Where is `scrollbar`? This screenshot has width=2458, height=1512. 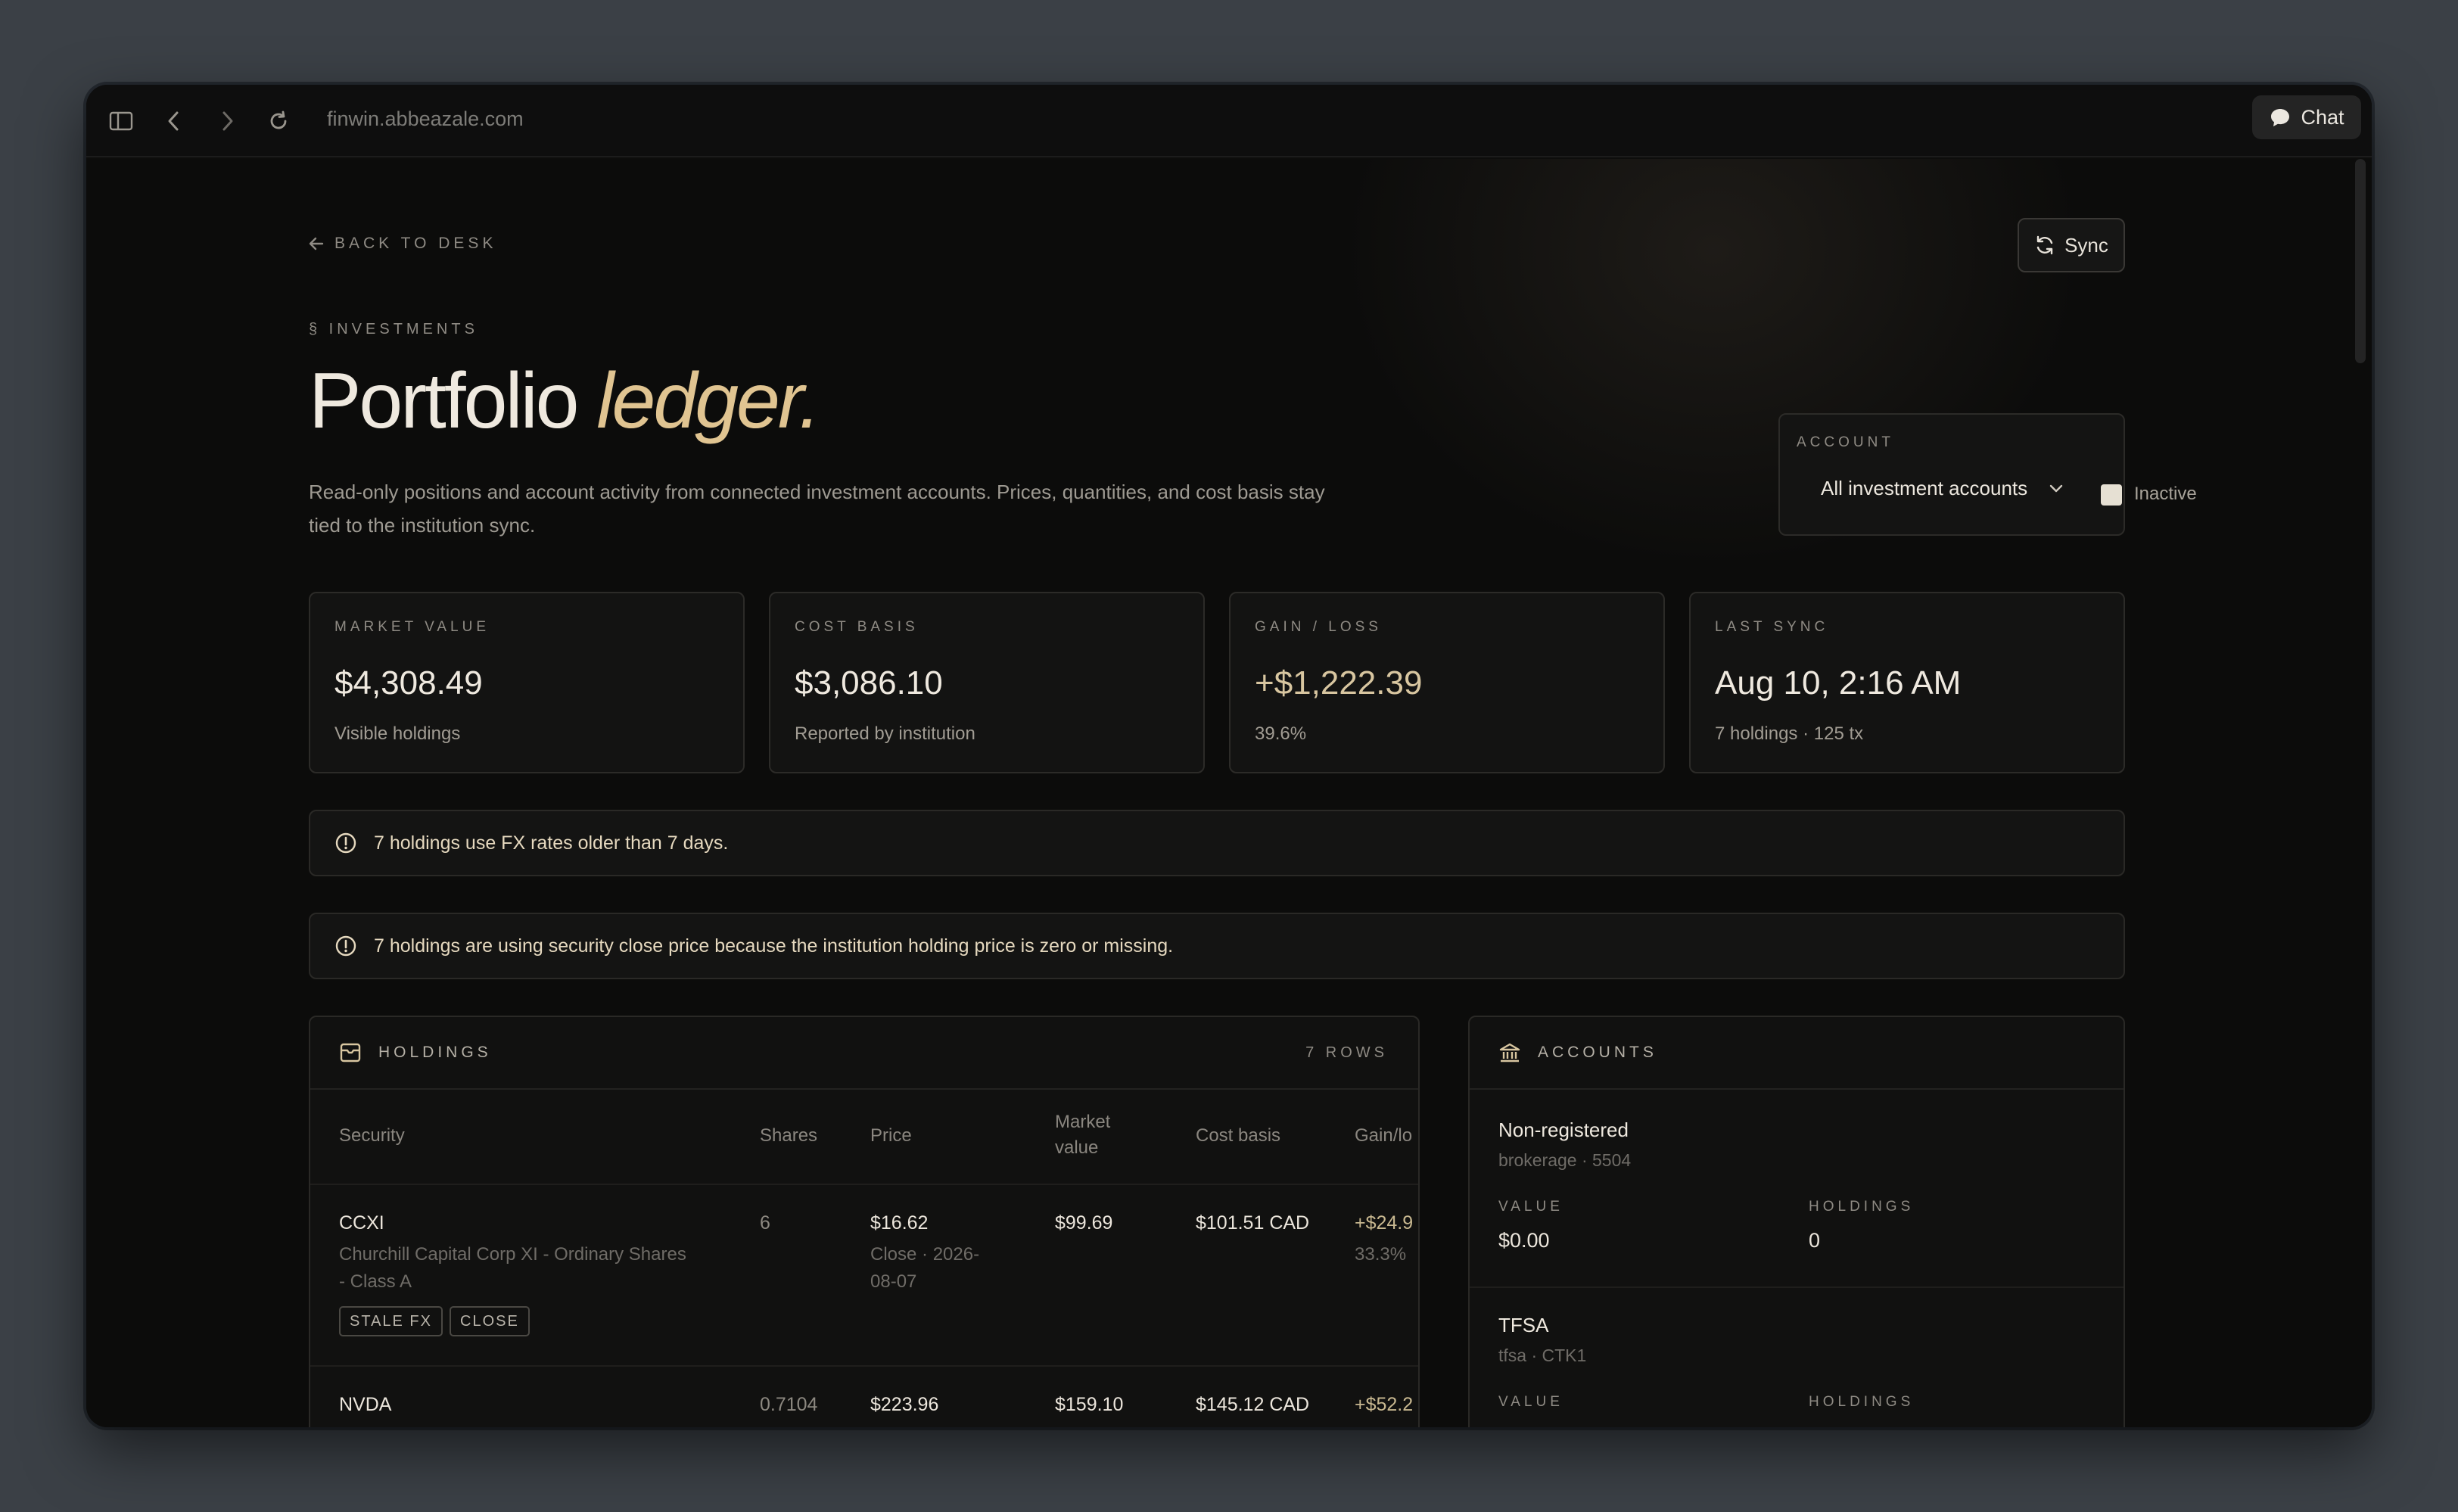
scrollbar is located at coordinates (2361, 261).